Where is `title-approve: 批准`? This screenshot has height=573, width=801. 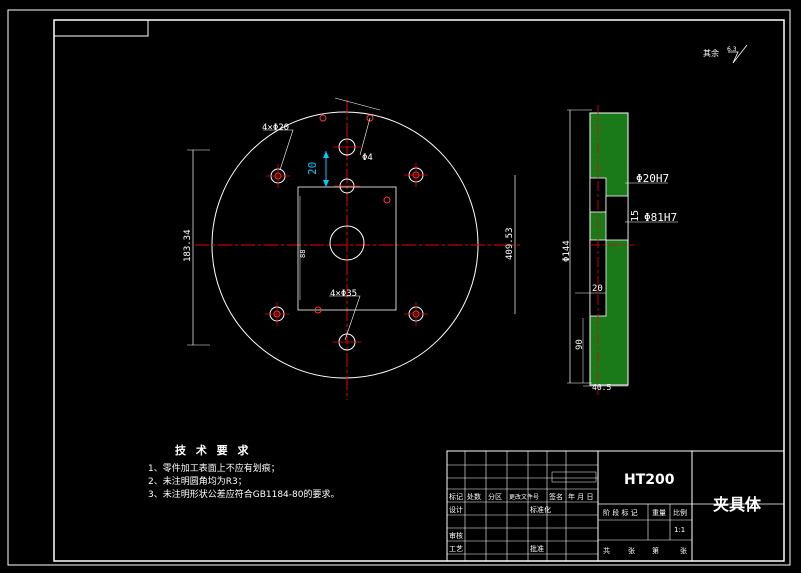 title-approve: 批准 is located at coordinates (537, 548).